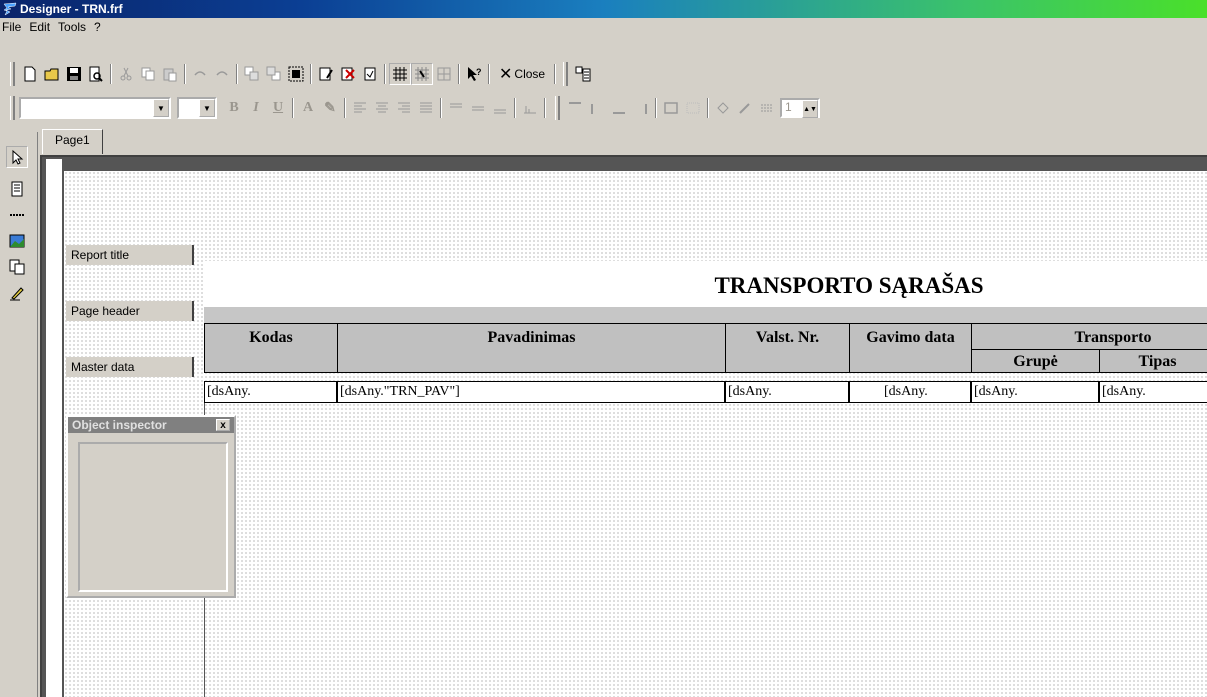 This screenshot has height=697, width=1207. I want to click on help-pointer-icon: ?, so click(474, 74).